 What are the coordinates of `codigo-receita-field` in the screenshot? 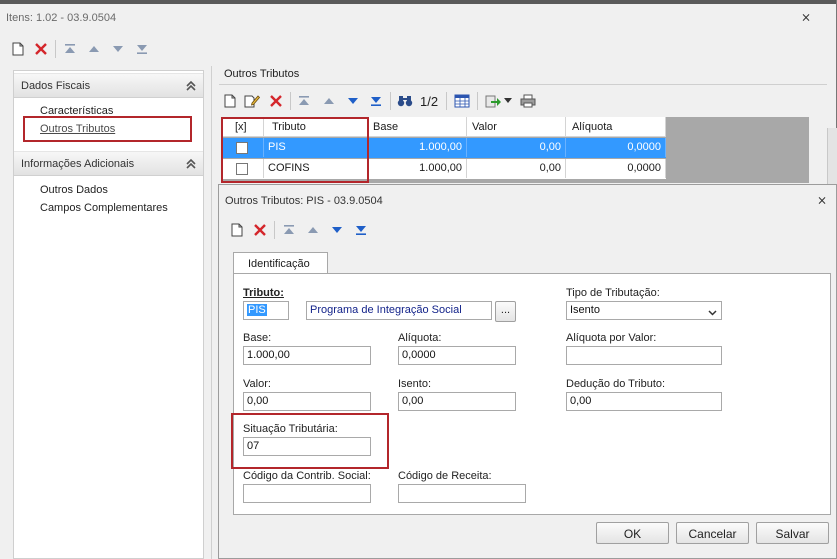 It's located at (462, 493).